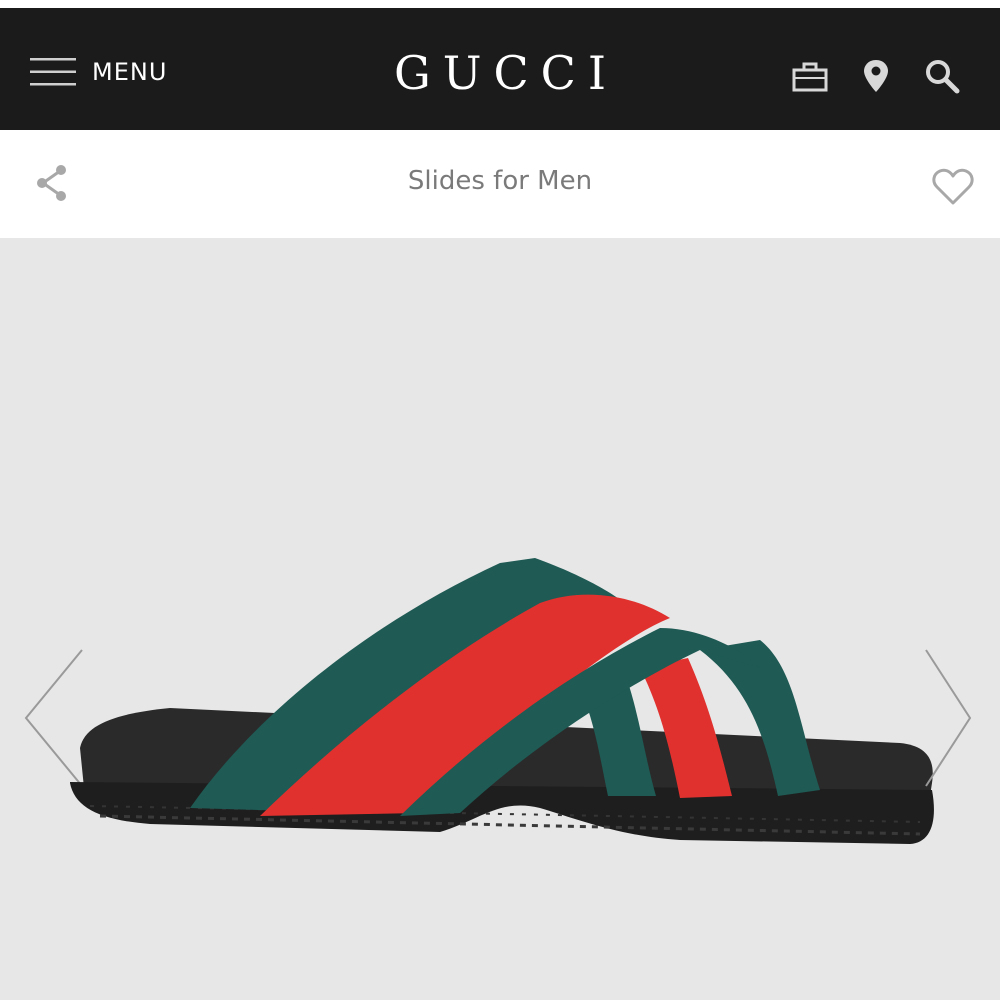  I want to click on header-actions, so click(876, 76).